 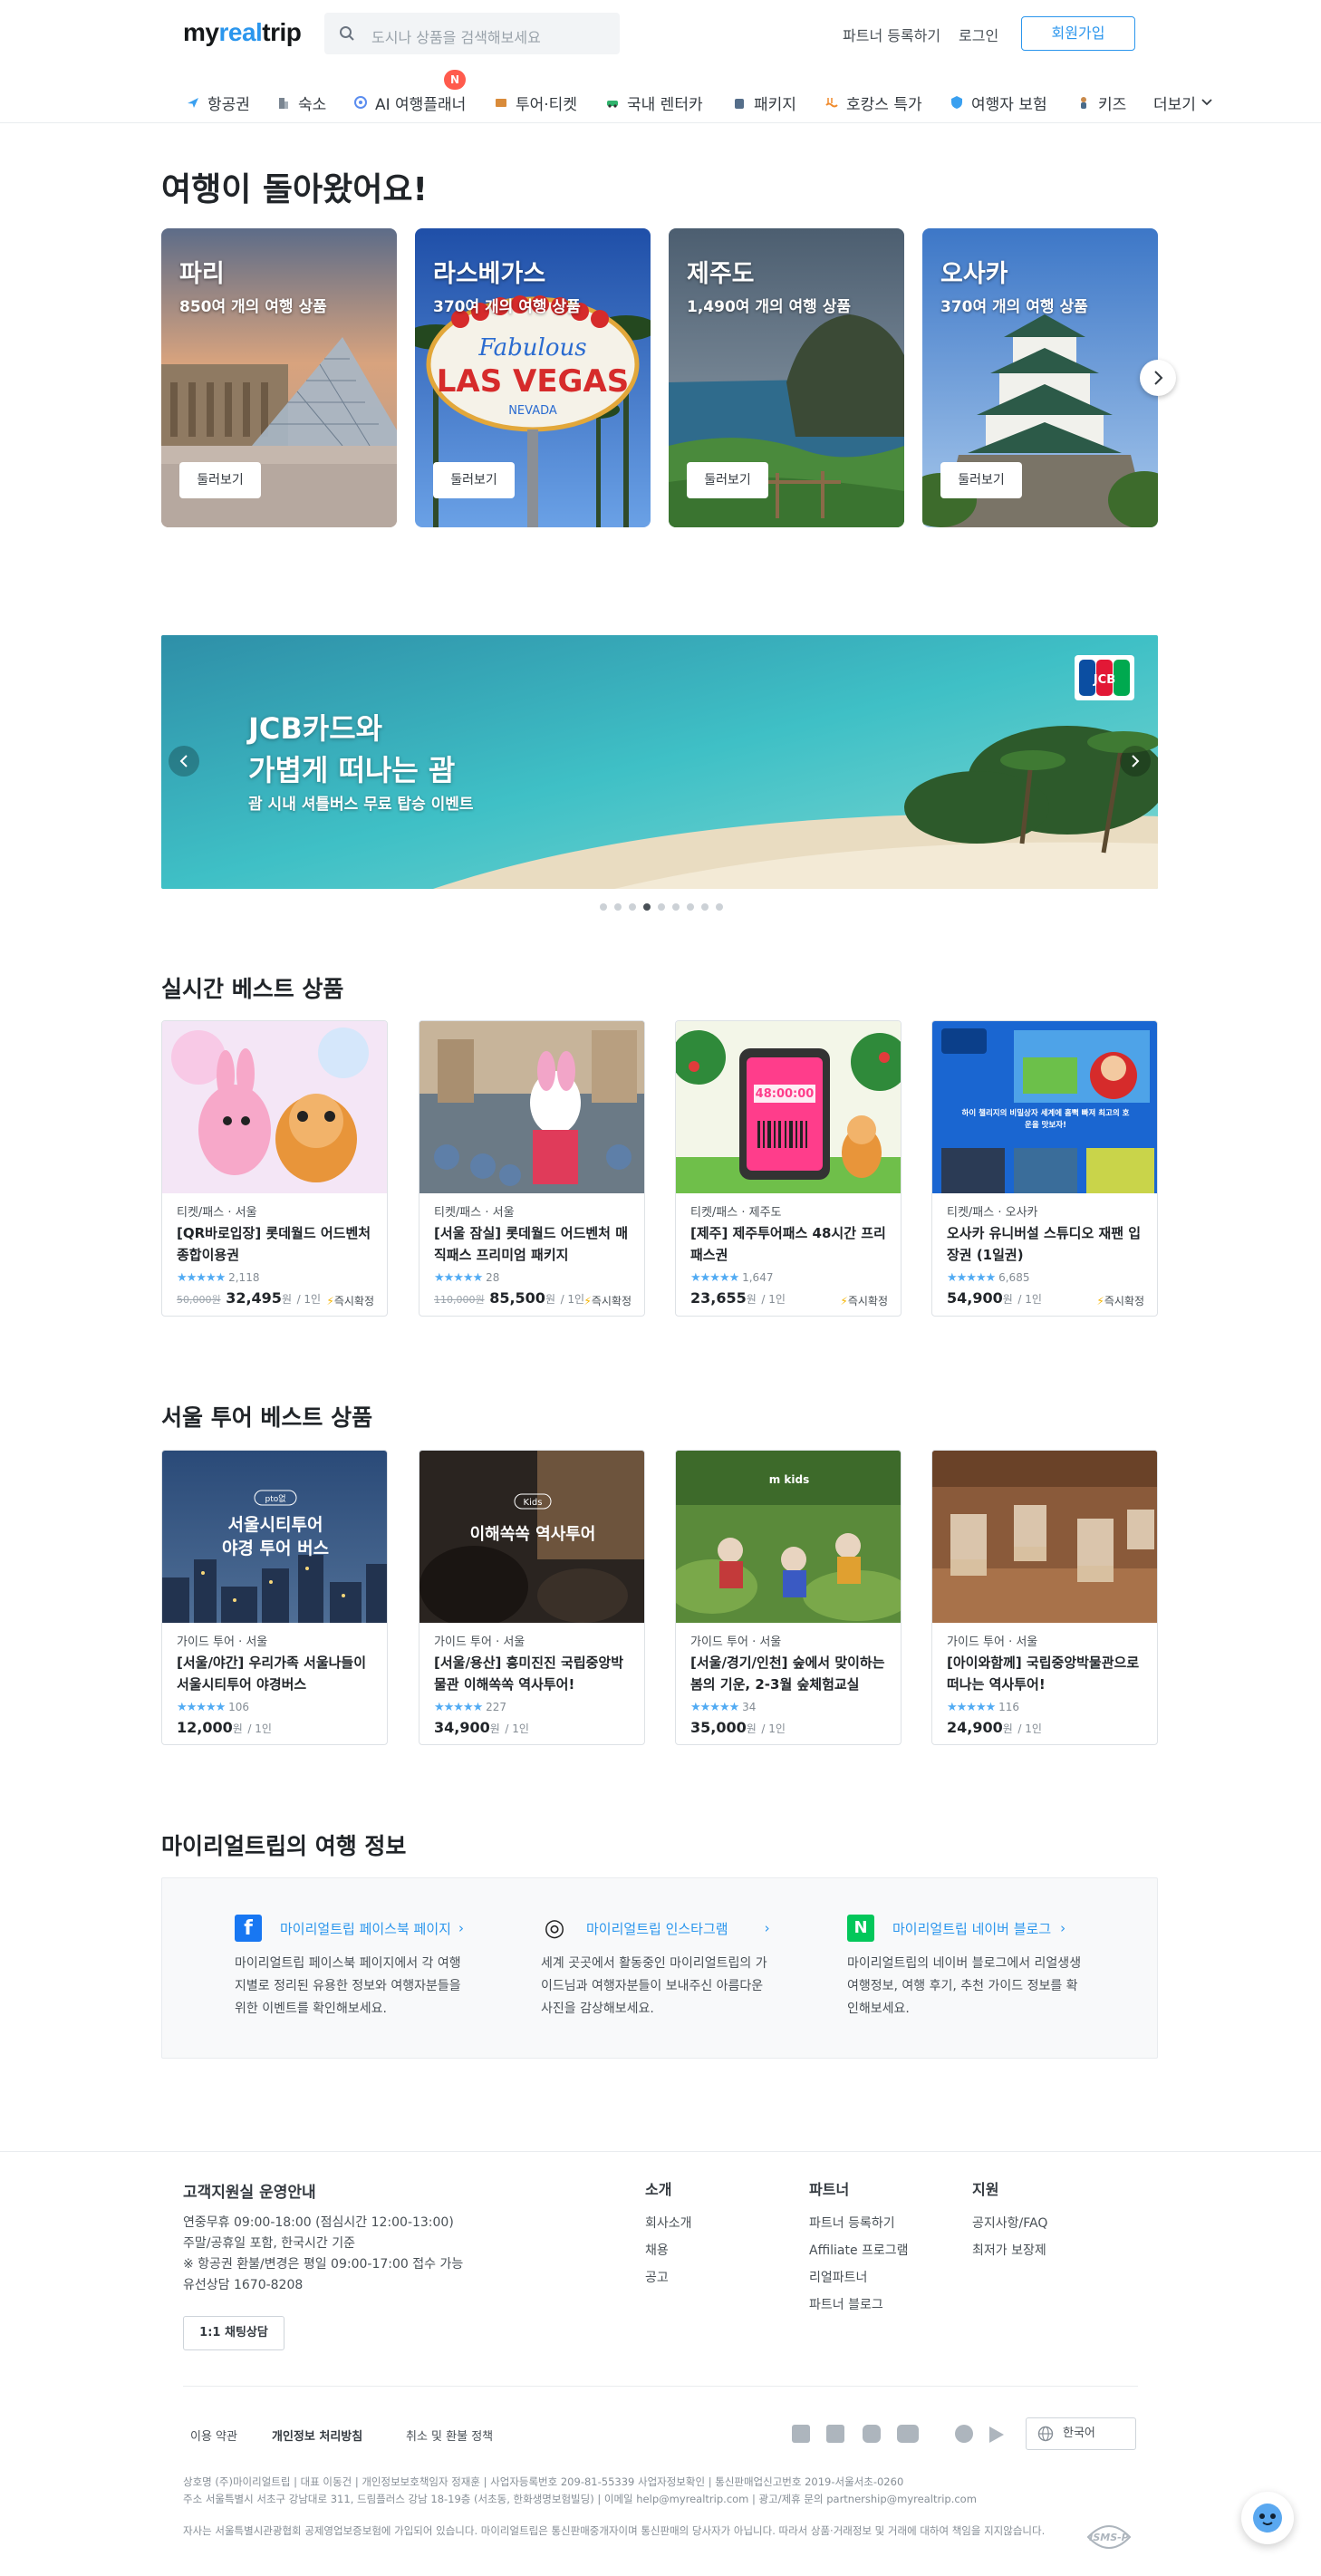 What do you see at coordinates (978, 34) in the screenshot?
I see `login-link: 로그인` at bounding box center [978, 34].